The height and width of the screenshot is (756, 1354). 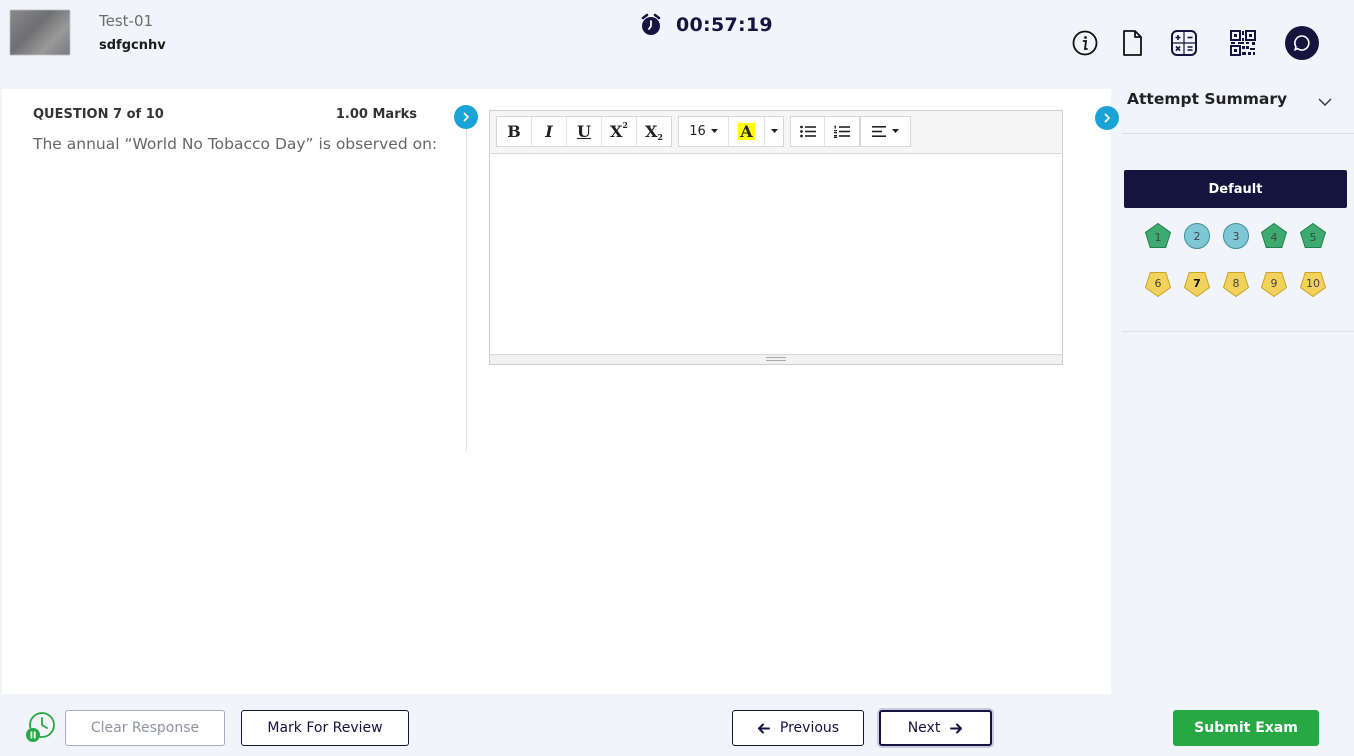 What do you see at coordinates (126, 21) in the screenshot?
I see `test-name: Test-01` at bounding box center [126, 21].